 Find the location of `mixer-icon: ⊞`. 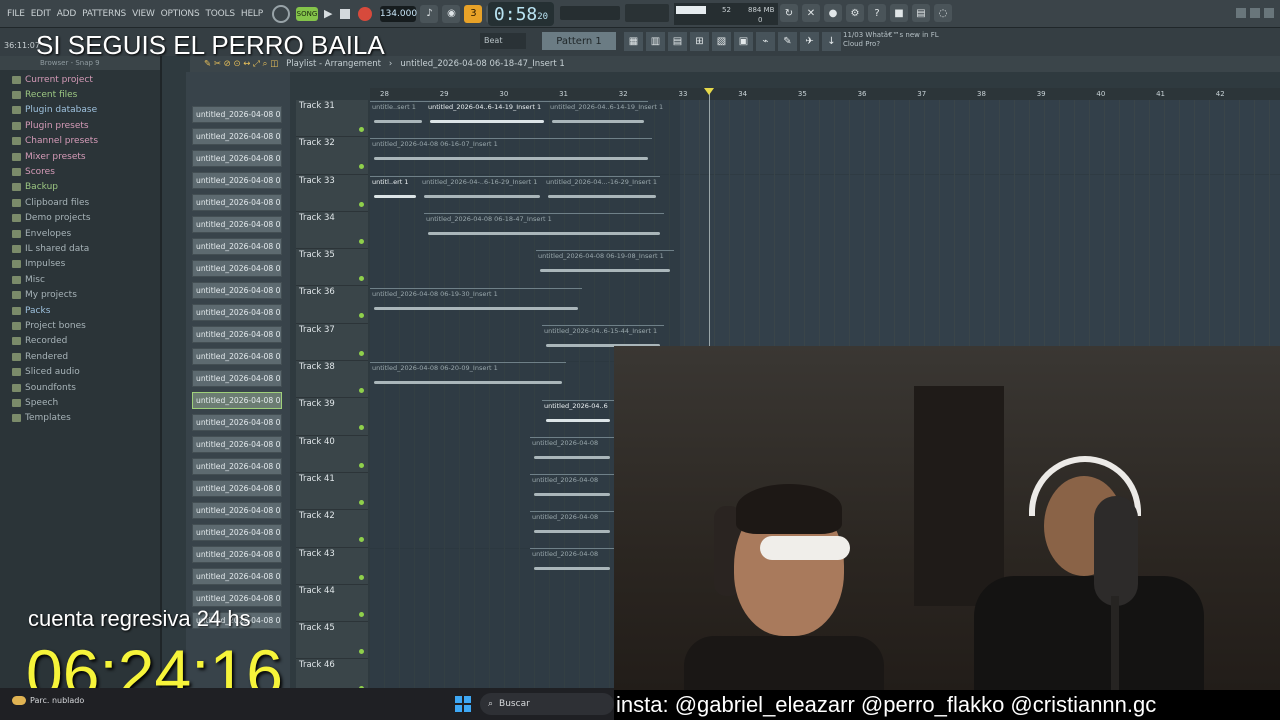

mixer-icon: ⊞ is located at coordinates (699, 41).